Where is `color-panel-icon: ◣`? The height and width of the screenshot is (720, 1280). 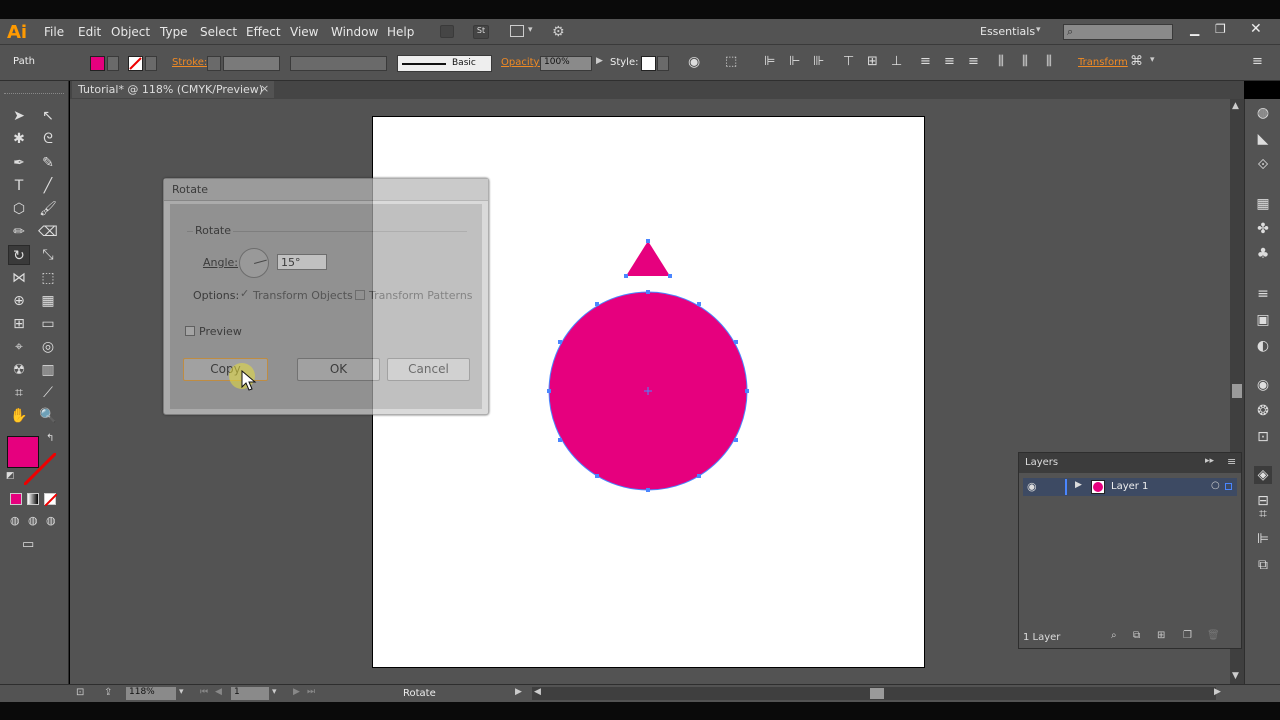
color-panel-icon: ◣ is located at coordinates (1263, 139).